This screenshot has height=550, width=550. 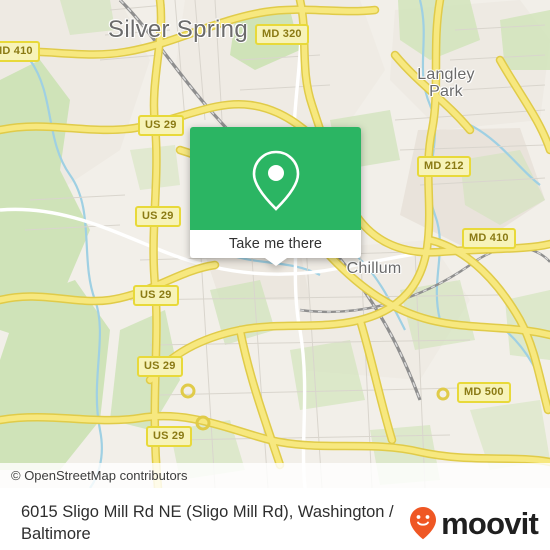 I want to click on map-pin-icon, so click(x=275, y=180).